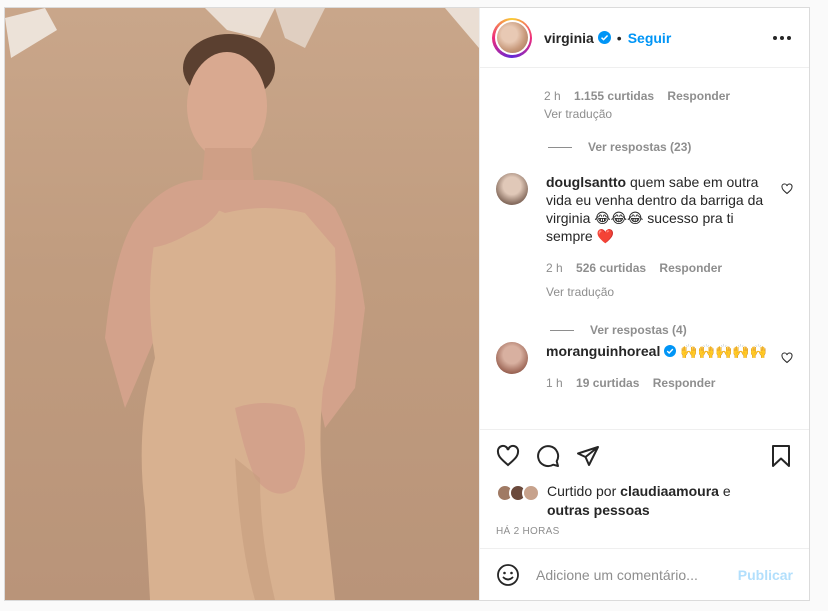  Describe the element at coordinates (546, 73) in the screenshot. I see `cut-off-text` at that location.